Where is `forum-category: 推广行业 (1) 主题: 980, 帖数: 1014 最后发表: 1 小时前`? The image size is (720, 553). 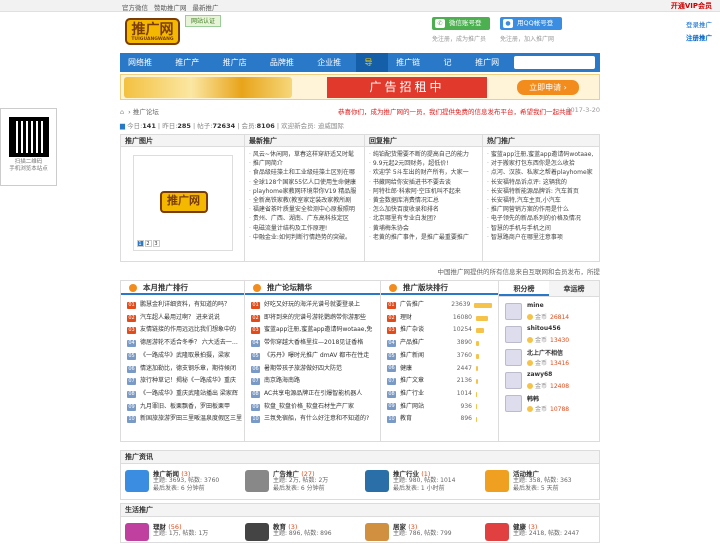
forum-category: 推广行业 (1) 主题: 980, 帖数: 1014 最后发表: 1 小时前 is located at coordinates (421, 484).